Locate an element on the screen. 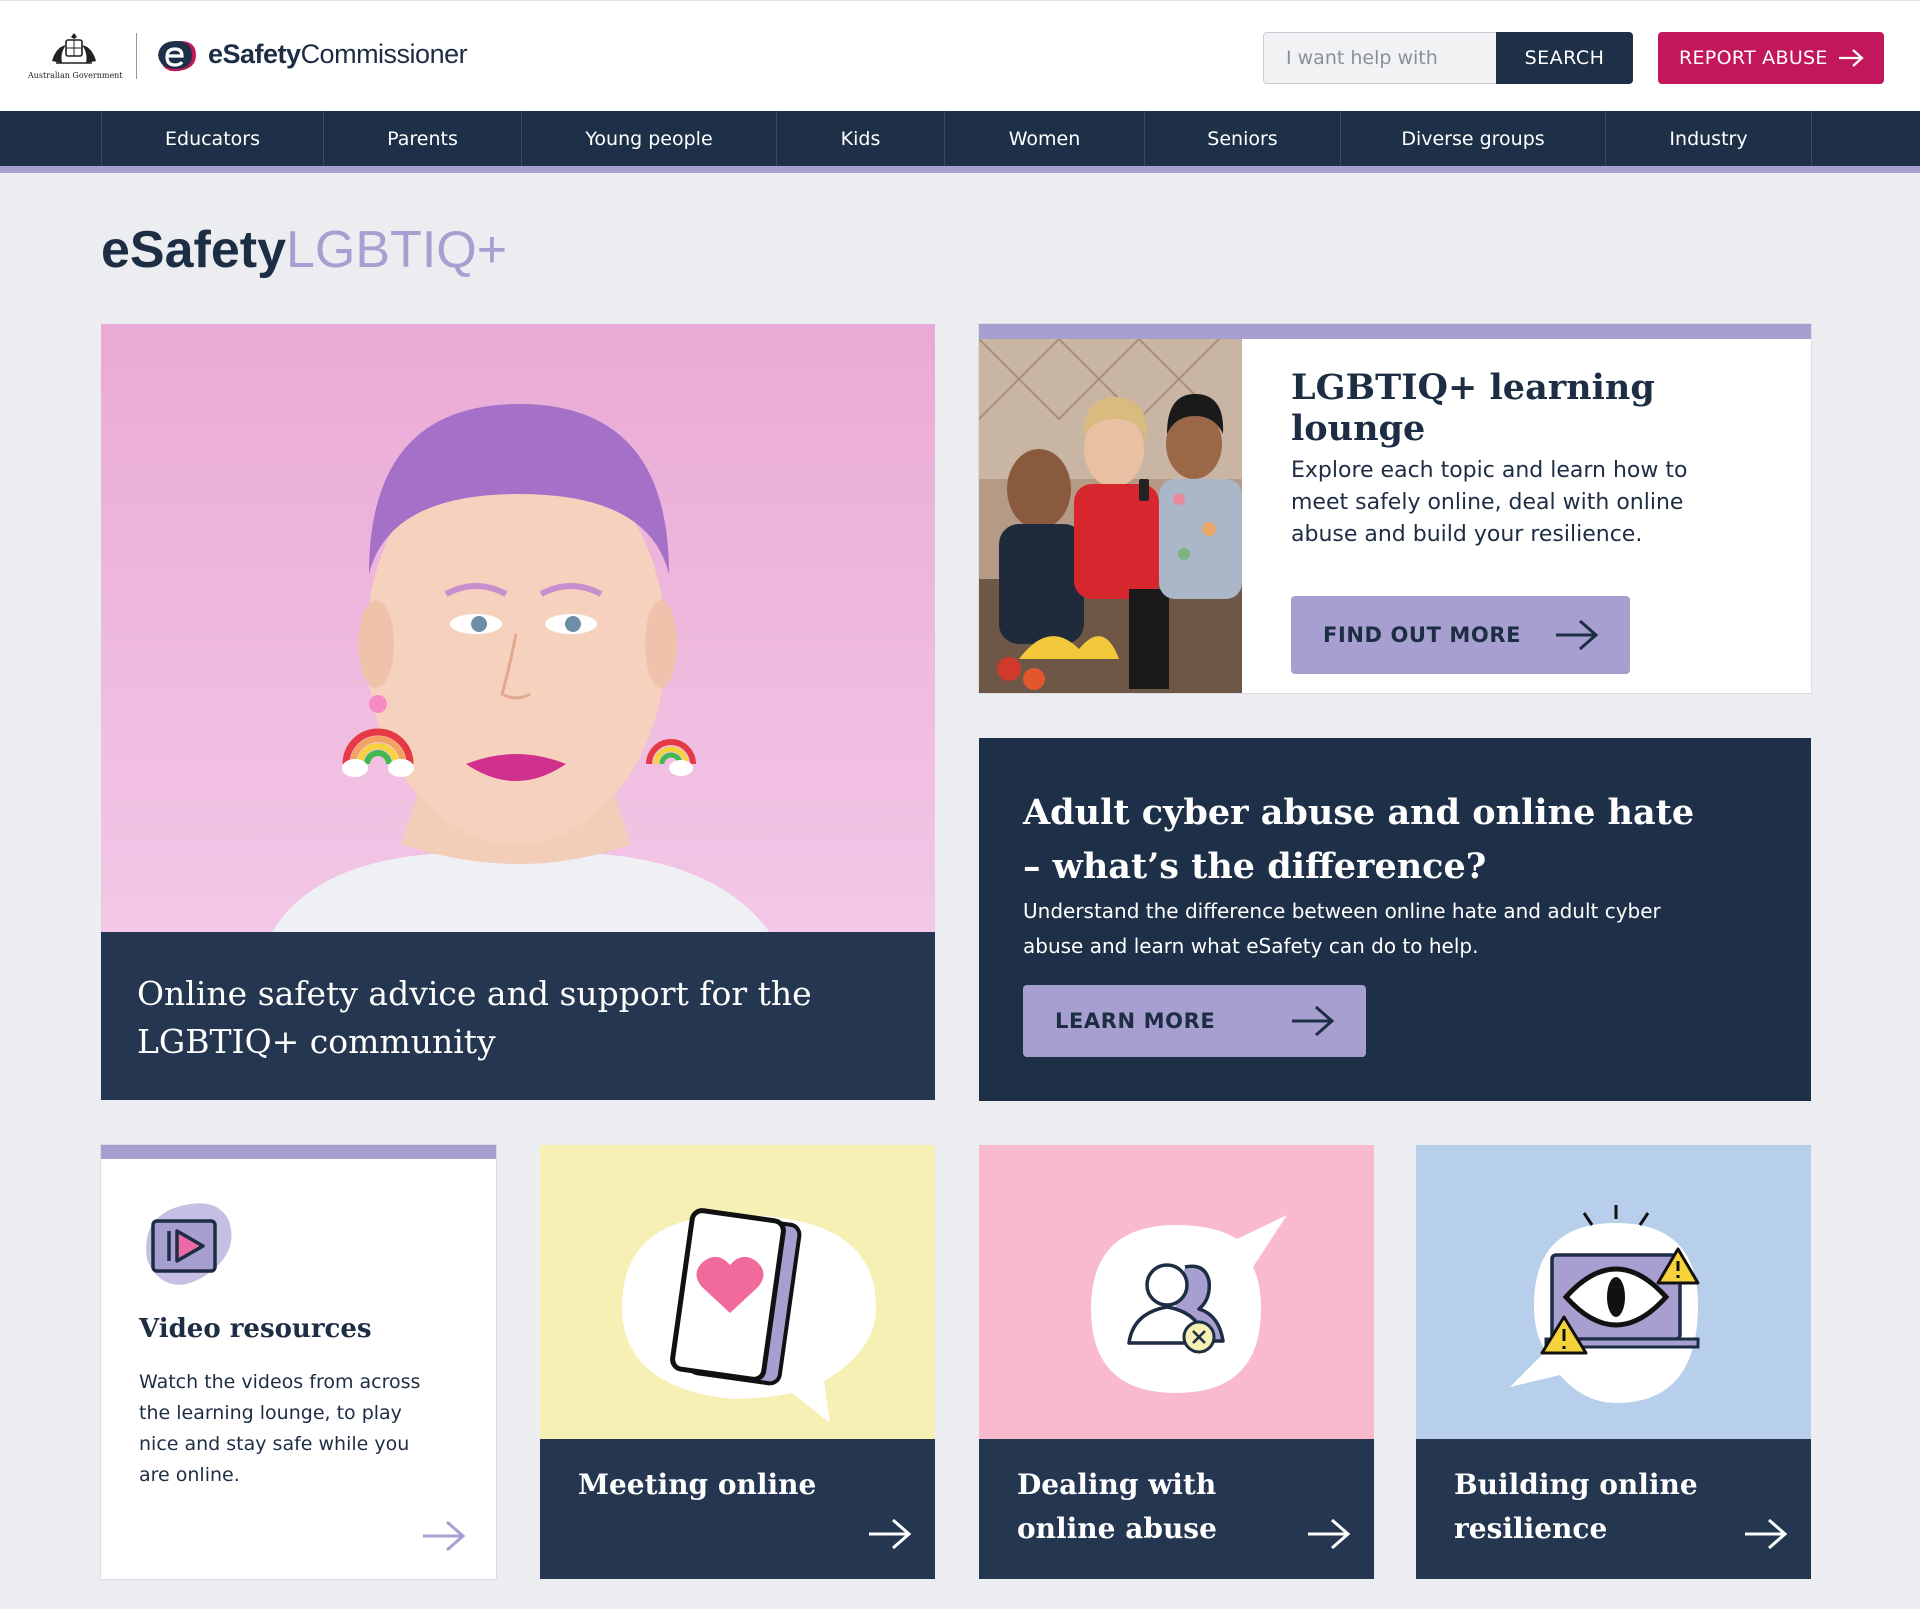  meeting-online-label: Meeting online is located at coordinates (697, 1484).